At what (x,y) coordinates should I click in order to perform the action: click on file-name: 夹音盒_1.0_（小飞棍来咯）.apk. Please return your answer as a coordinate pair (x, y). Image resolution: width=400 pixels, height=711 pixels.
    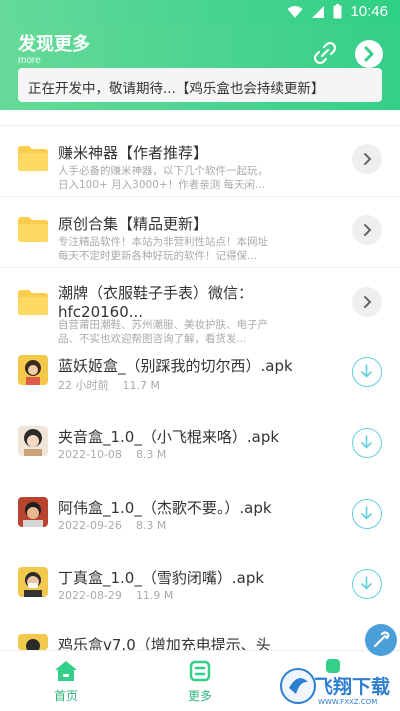
    Looking at the image, I should click on (169, 437).